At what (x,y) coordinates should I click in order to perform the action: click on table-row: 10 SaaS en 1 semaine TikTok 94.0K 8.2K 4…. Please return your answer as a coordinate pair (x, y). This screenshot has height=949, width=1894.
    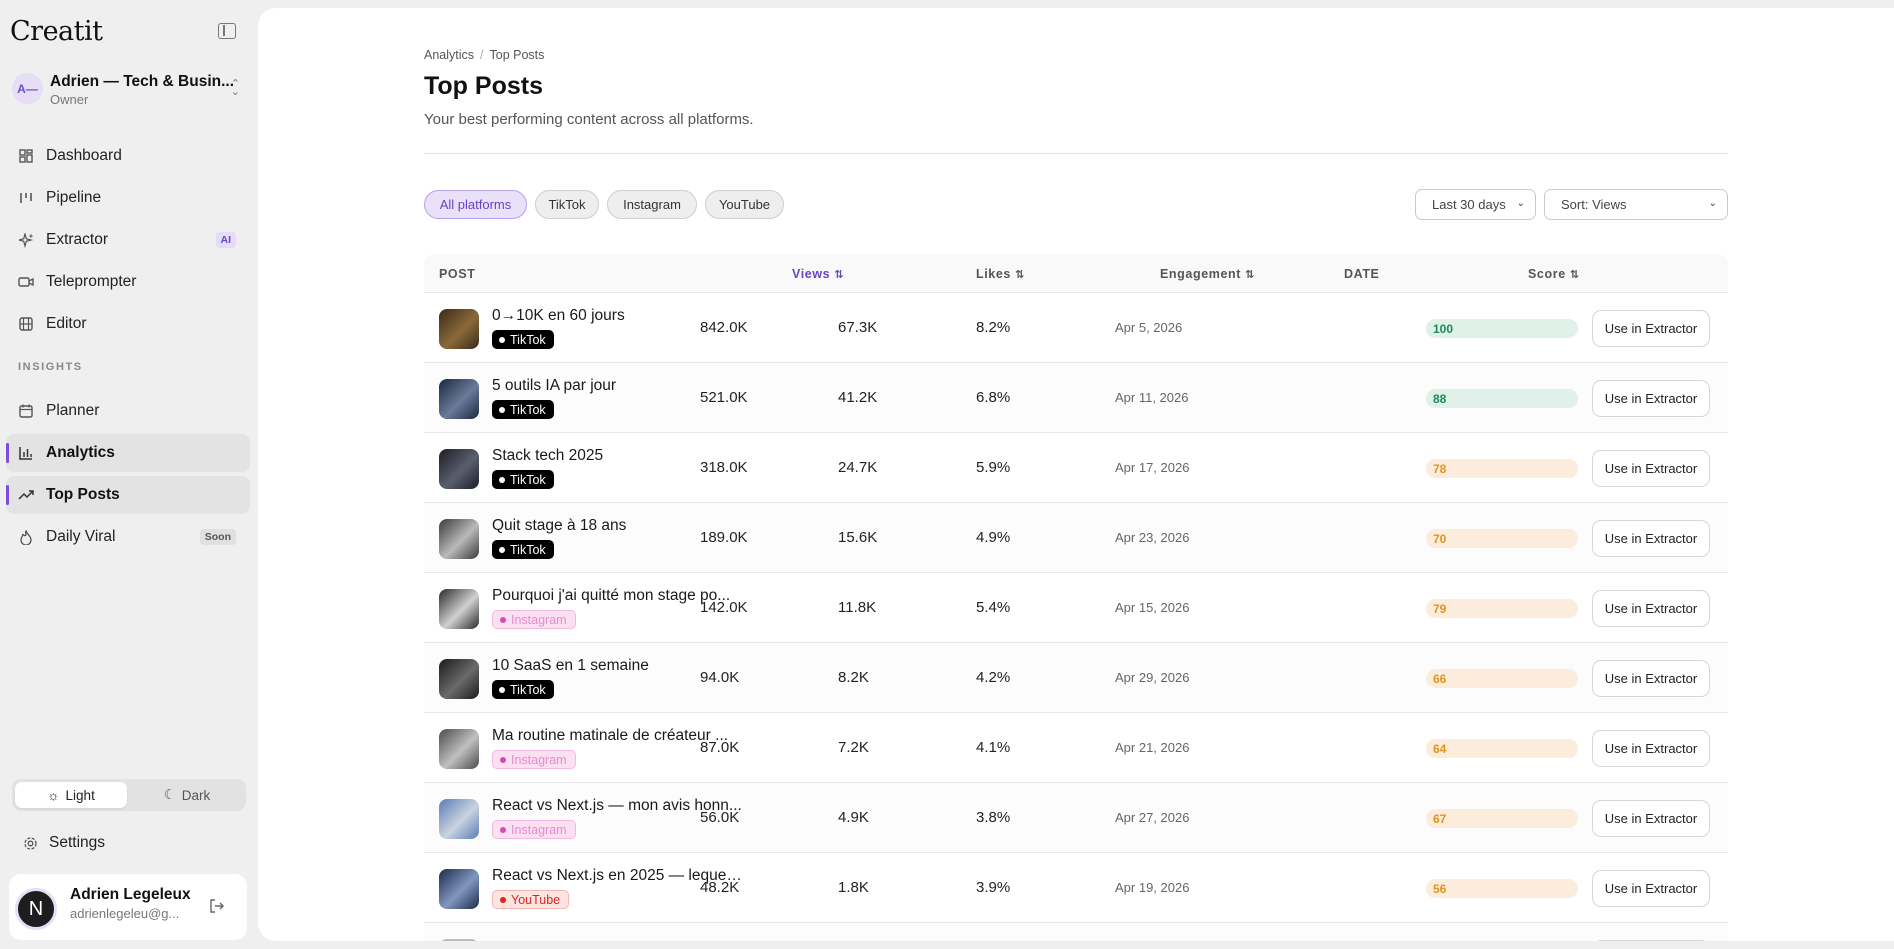
    Looking at the image, I should click on (1076, 678).